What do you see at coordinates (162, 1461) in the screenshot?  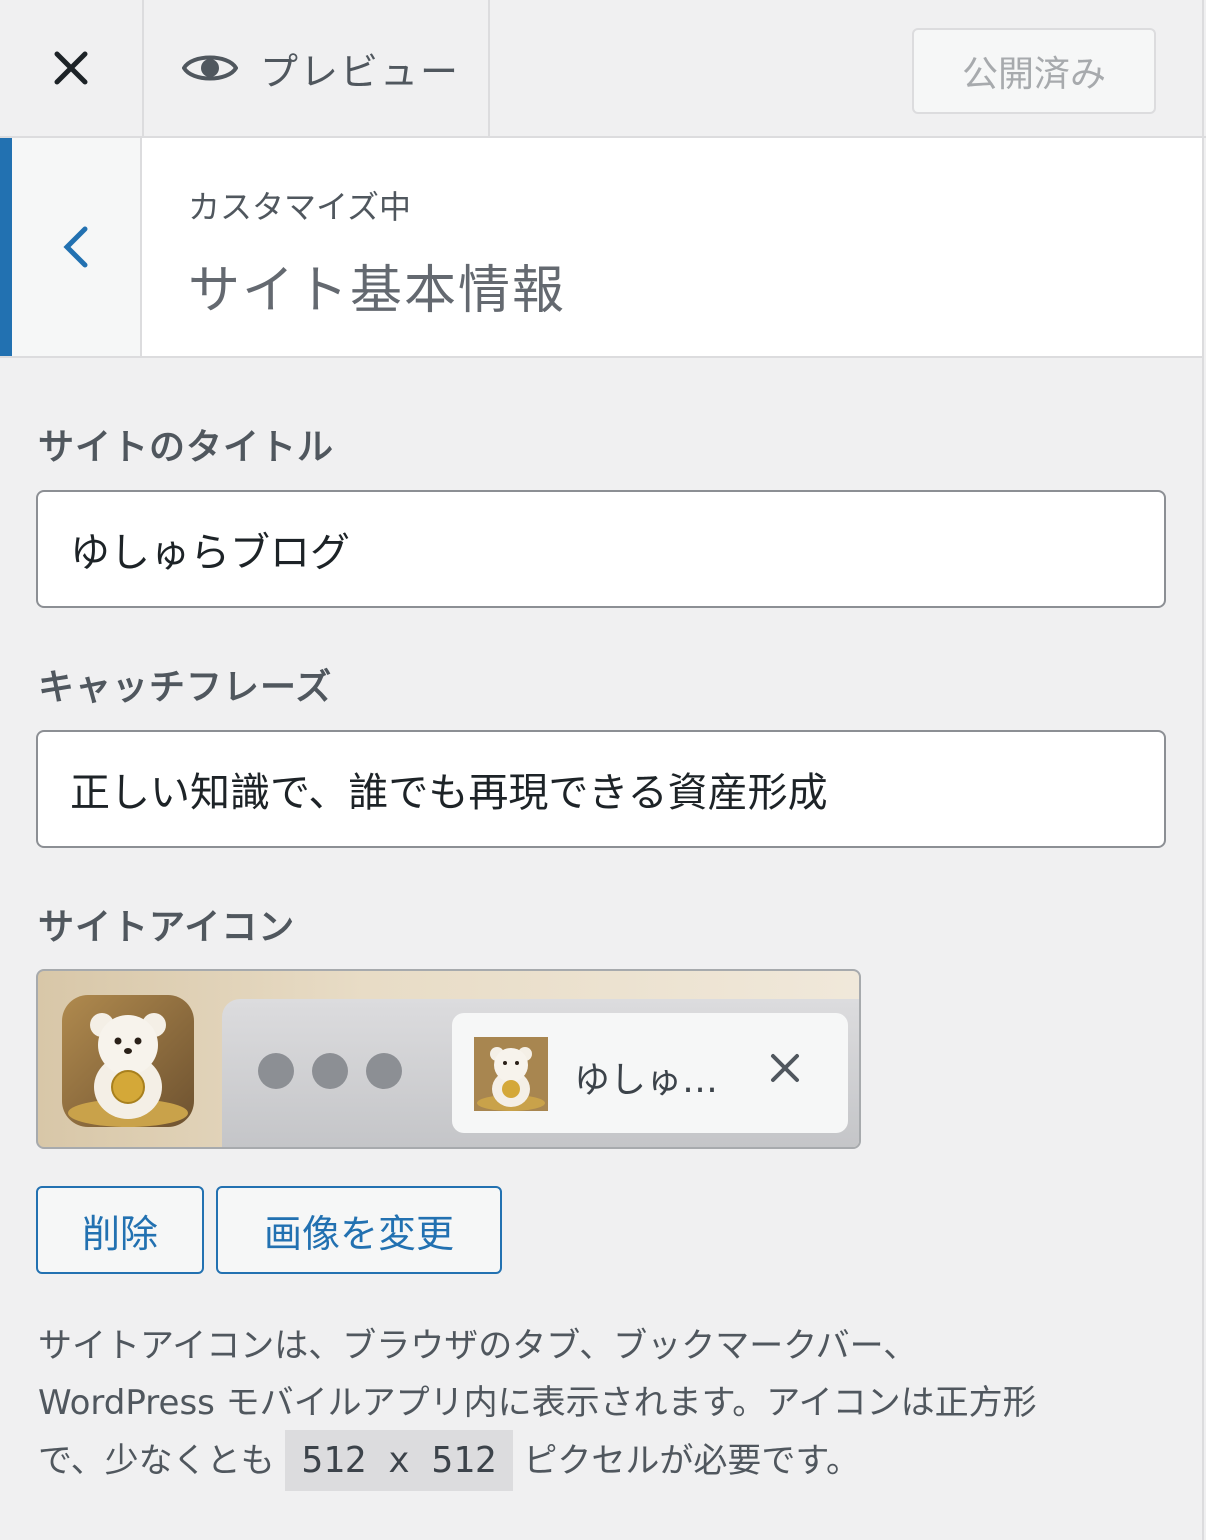 I see `description-line: で、少なくとも` at bounding box center [162, 1461].